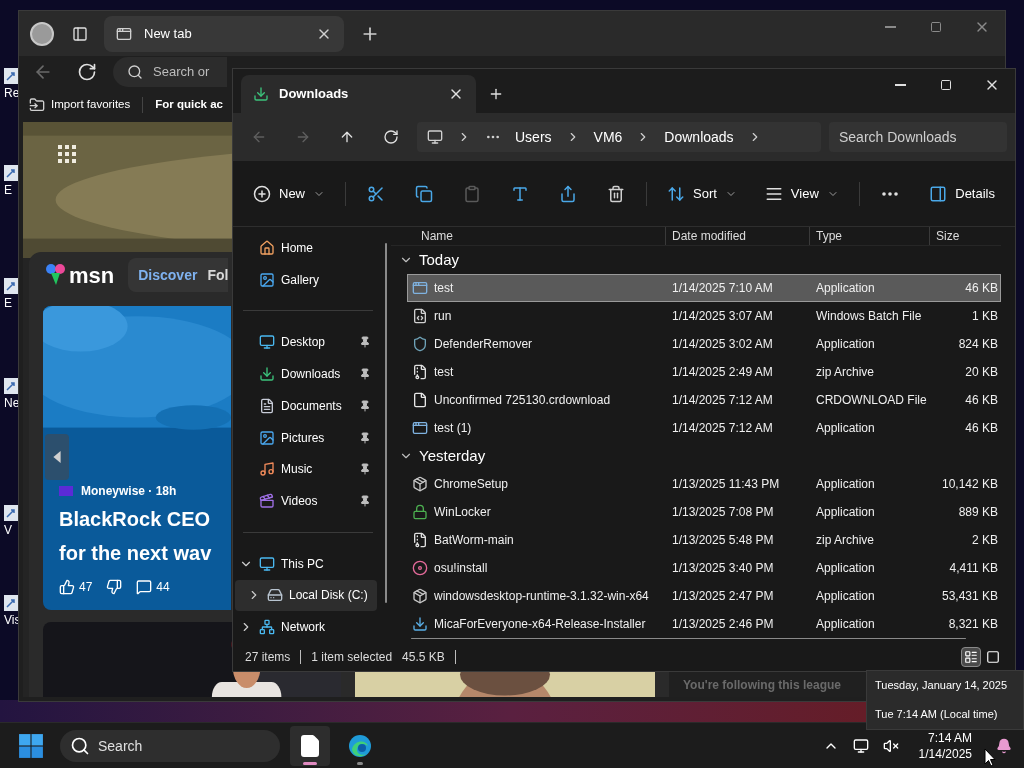 This screenshot has width=1024, height=768. What do you see at coordinates (114, 587) in the screenshot?
I see `dislike-icon` at bounding box center [114, 587].